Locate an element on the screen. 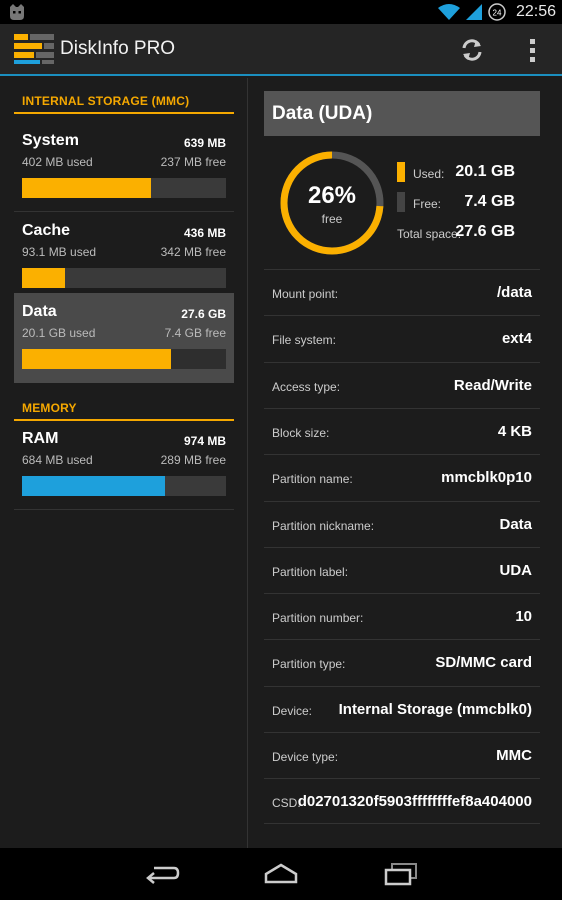 The image size is (562, 900). free-legend-marker is located at coordinates (401, 202).